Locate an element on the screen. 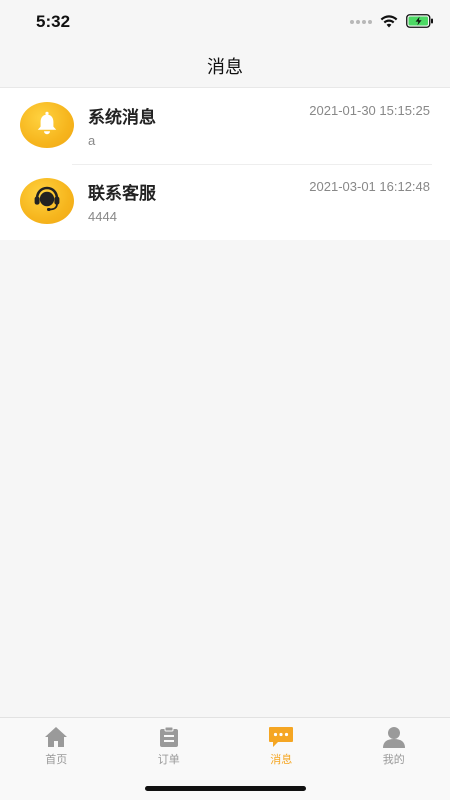 The height and width of the screenshot is (800, 450). message-timestamp: 2021-03-01 16:12:48 is located at coordinates (369, 186).